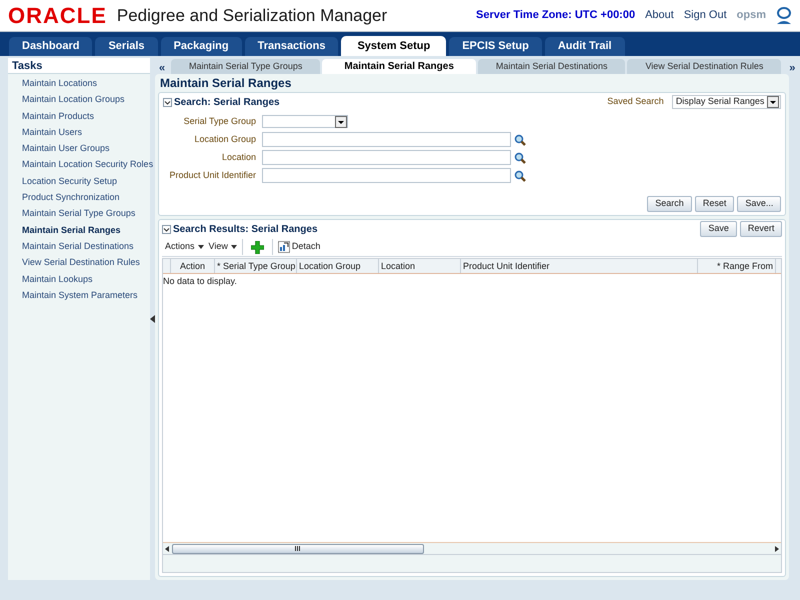 This screenshot has height=600, width=800. Describe the element at coordinates (86, 148) in the screenshot. I see `task-link: Maintain User Groups` at that location.